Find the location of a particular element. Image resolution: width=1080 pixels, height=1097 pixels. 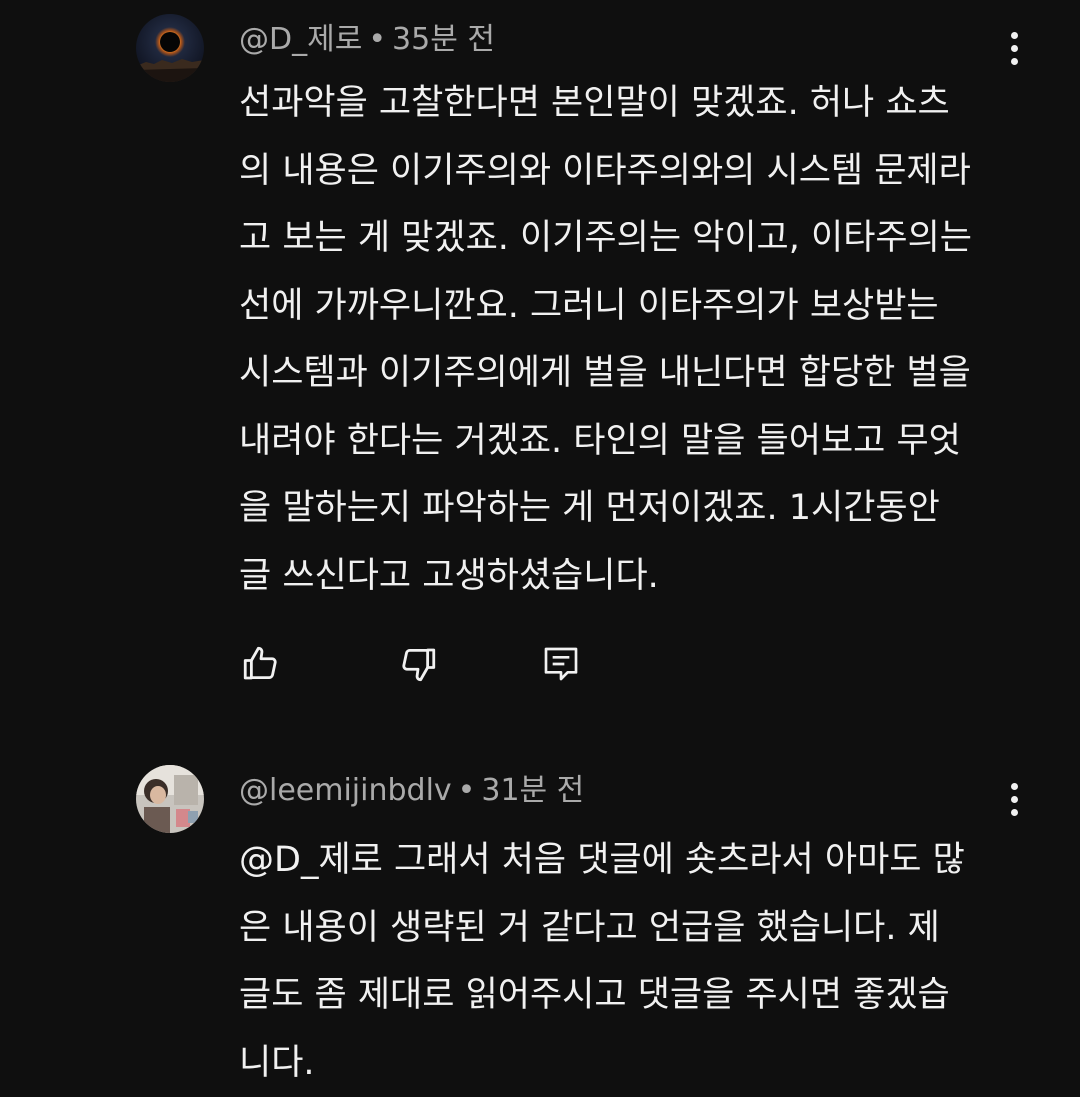

comment-line: 고 보는 게 맞겠죠. 이기주의는 악이고, 이타주의는 is located at coordinates (629, 239).